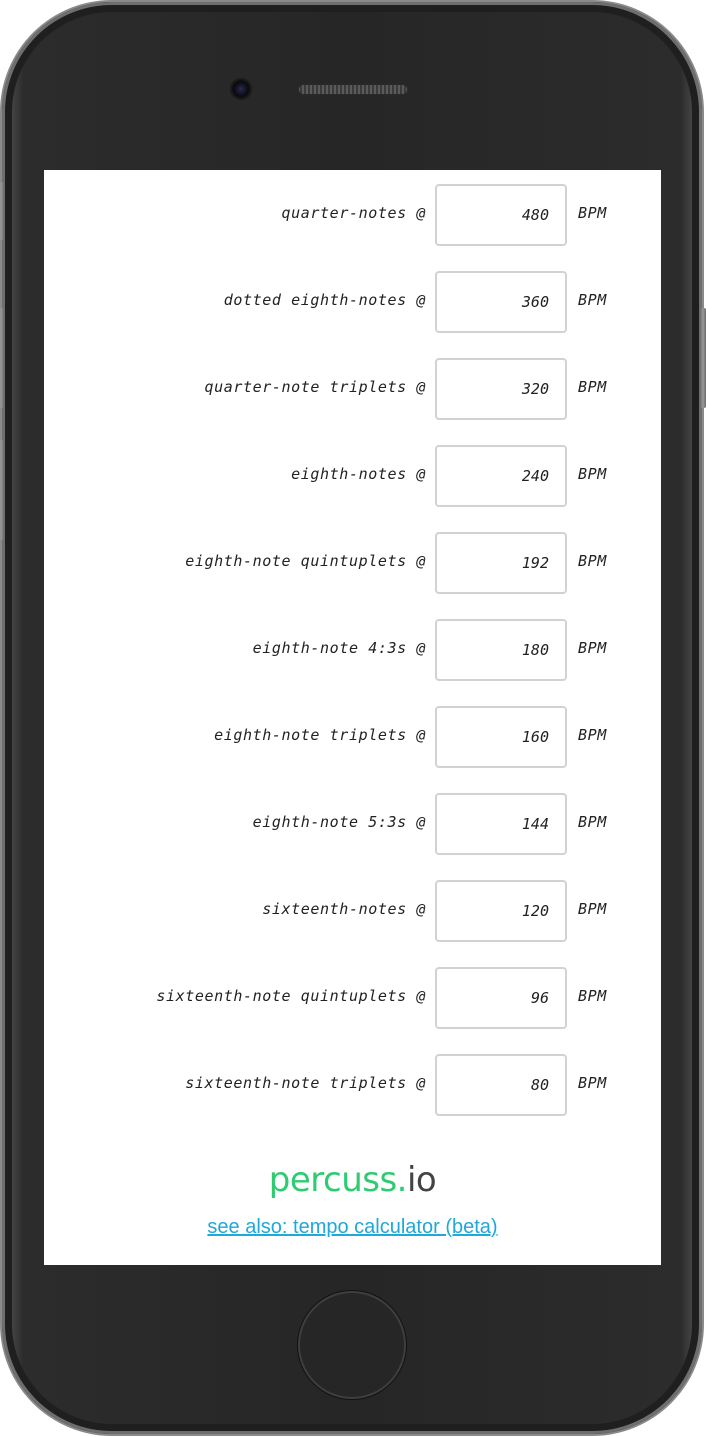 This screenshot has height=1437, width=706. What do you see at coordinates (339, 648) in the screenshot?
I see `tempo-row-label: eighth-note 4:3s @` at bounding box center [339, 648].